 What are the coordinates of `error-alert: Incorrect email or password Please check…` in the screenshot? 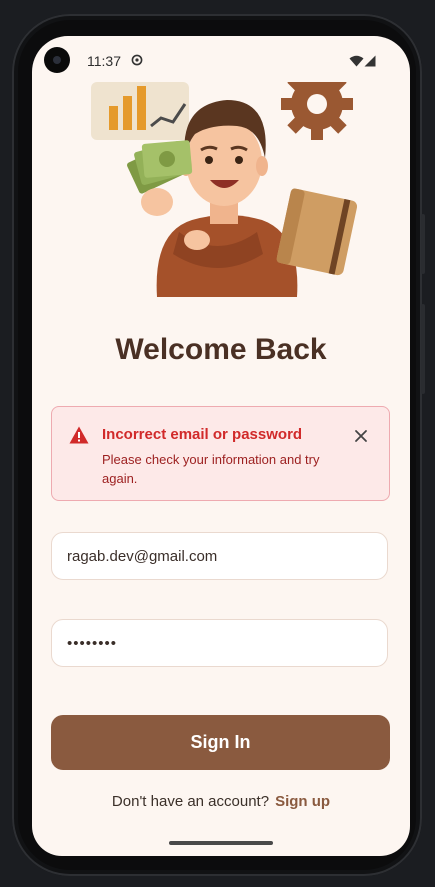 It's located at (220, 453).